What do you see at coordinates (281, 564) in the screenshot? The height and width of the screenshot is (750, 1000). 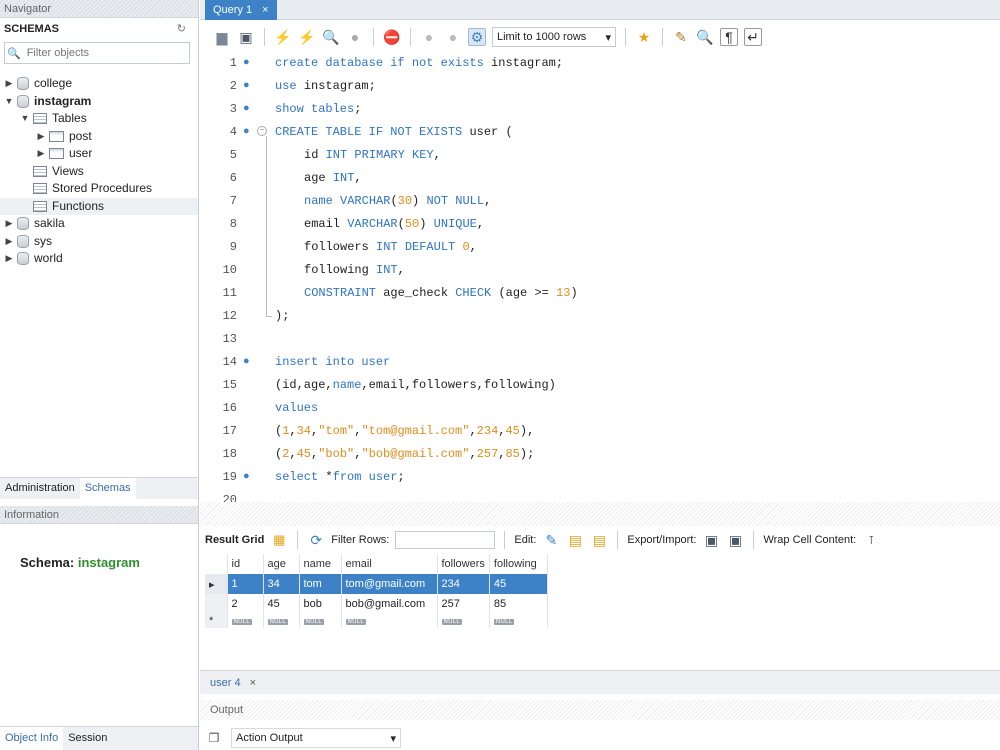 I see `column-header-age: age` at bounding box center [281, 564].